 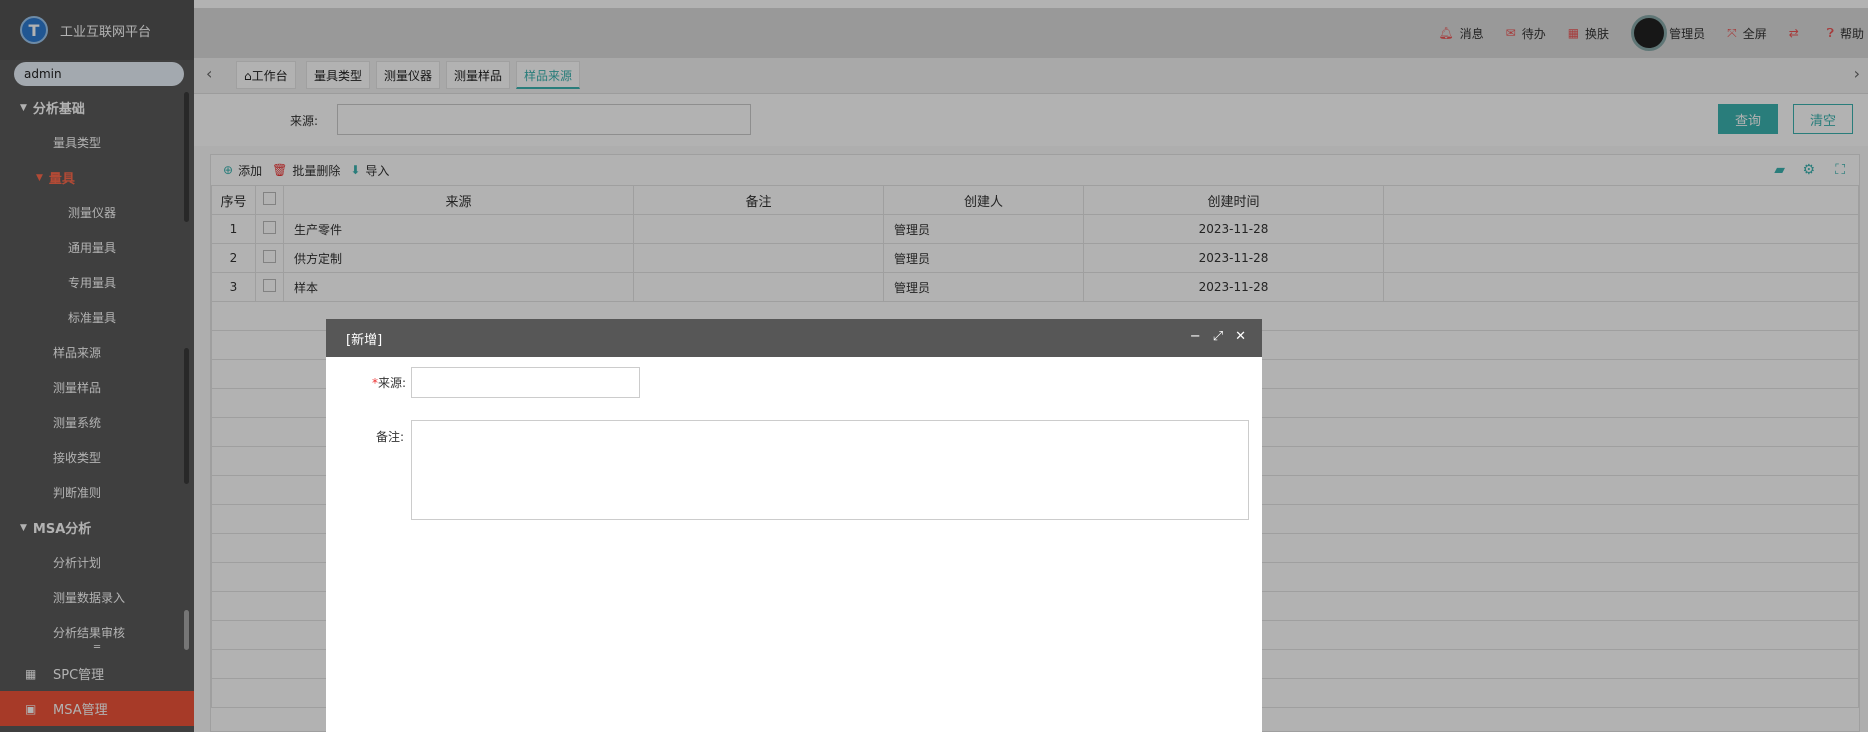 I want to click on fullscreen-button: ⤧ 全屏, so click(x=1747, y=33).